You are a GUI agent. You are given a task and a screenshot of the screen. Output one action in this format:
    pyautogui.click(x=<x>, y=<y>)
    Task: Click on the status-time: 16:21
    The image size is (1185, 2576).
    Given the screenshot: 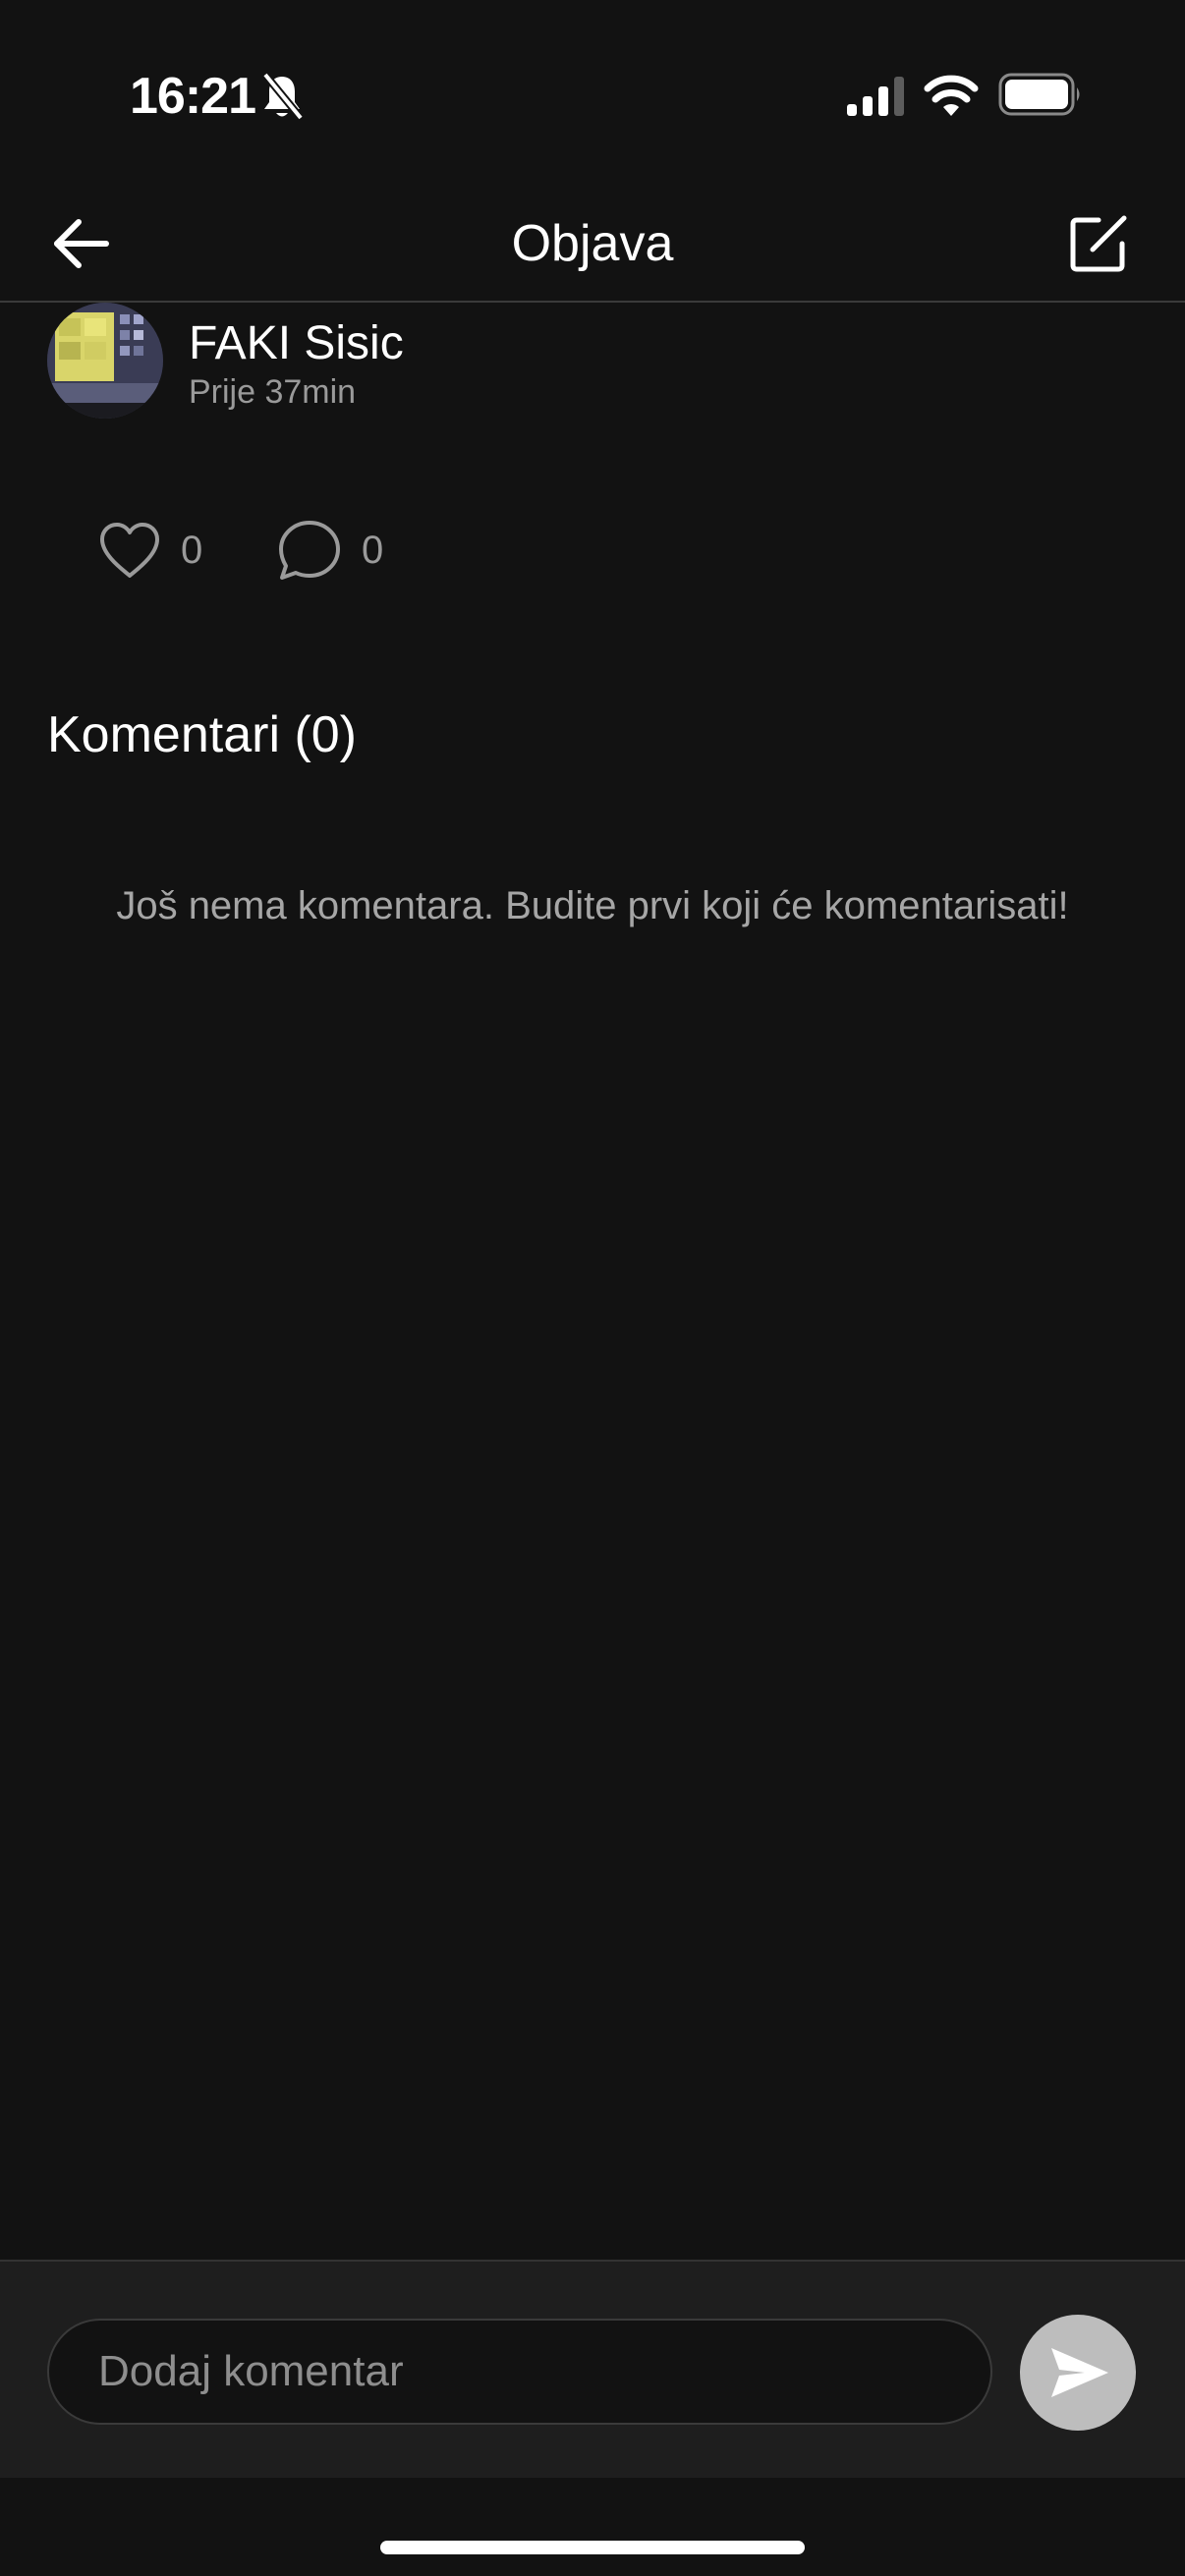 What is the action you would take?
    pyautogui.click(x=193, y=96)
    